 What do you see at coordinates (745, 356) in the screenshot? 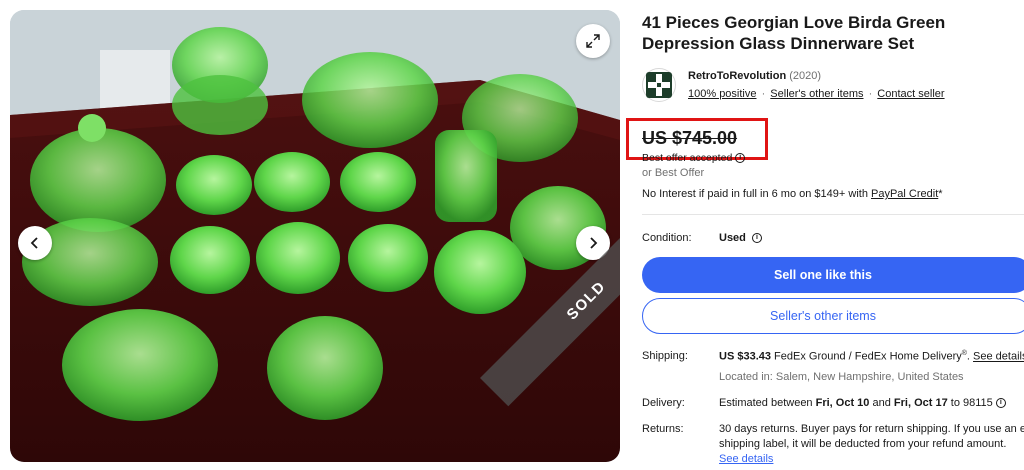
I see `shipping-cost: US $33.43` at bounding box center [745, 356].